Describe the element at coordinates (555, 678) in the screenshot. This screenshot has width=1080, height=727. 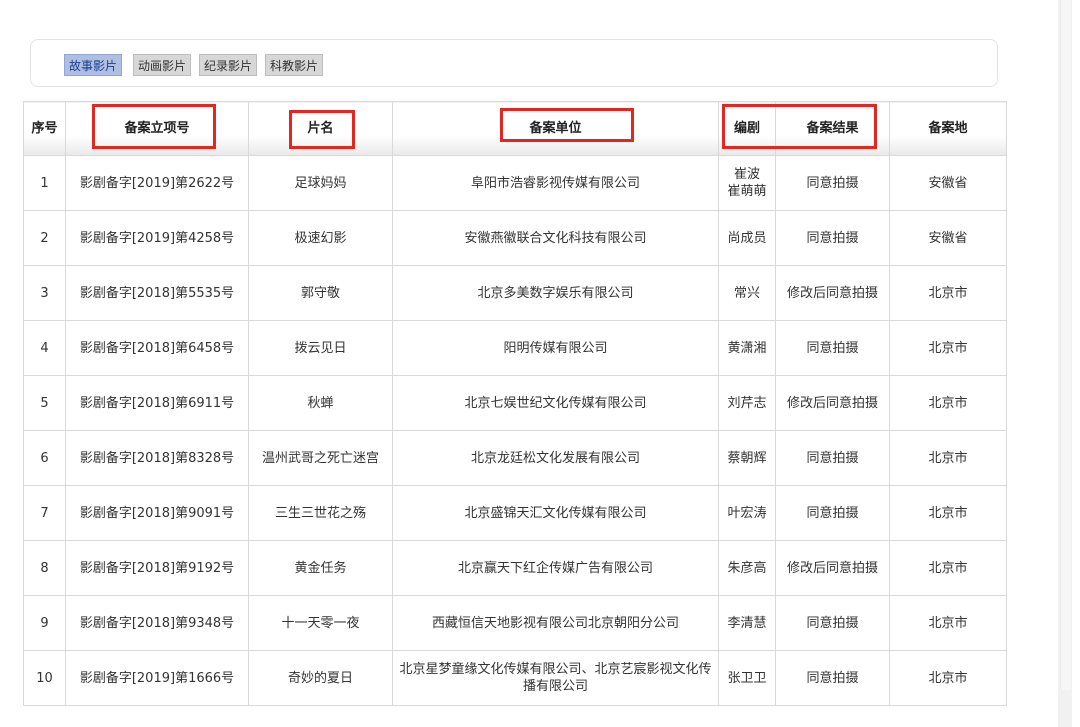
I see `cell-filing-company: 北京星梦童缘文化传媒有限公司、北京艺宸影视文化传播有限公司` at that location.